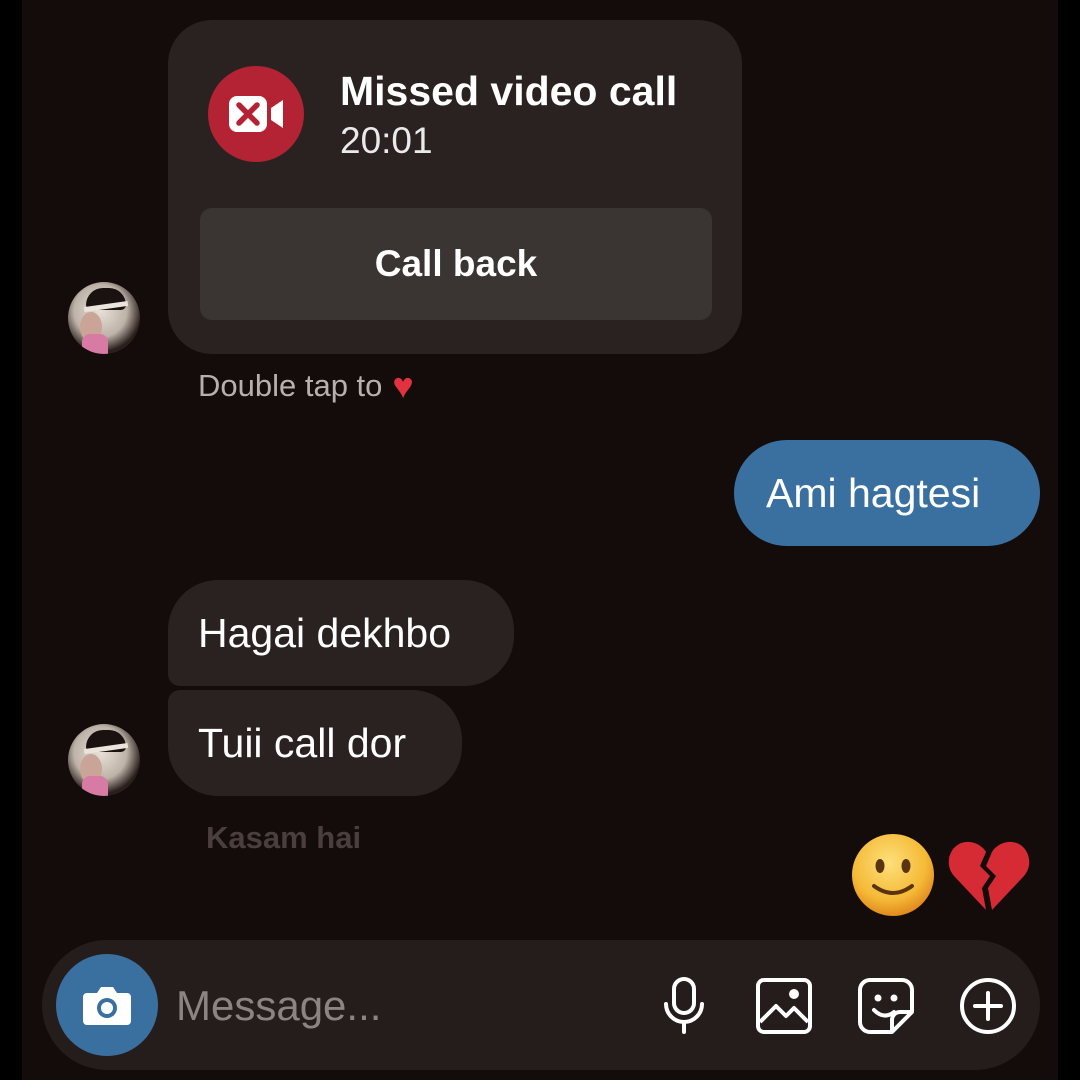 This screenshot has height=1080, width=1080. I want to click on camera-button, so click(107, 1005).